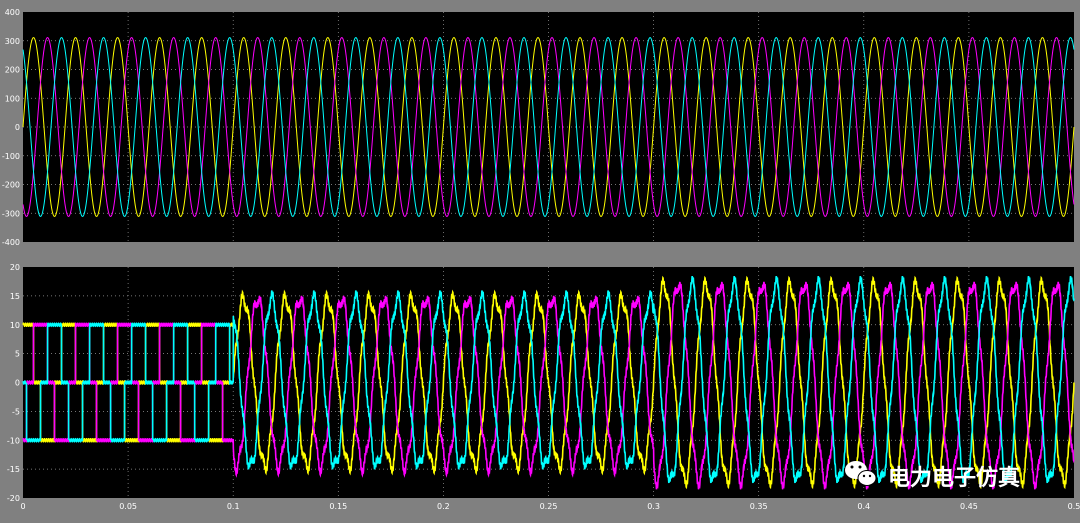 The image size is (1080, 523). I want to click on x-tick-label: 0.1, so click(233, 506).